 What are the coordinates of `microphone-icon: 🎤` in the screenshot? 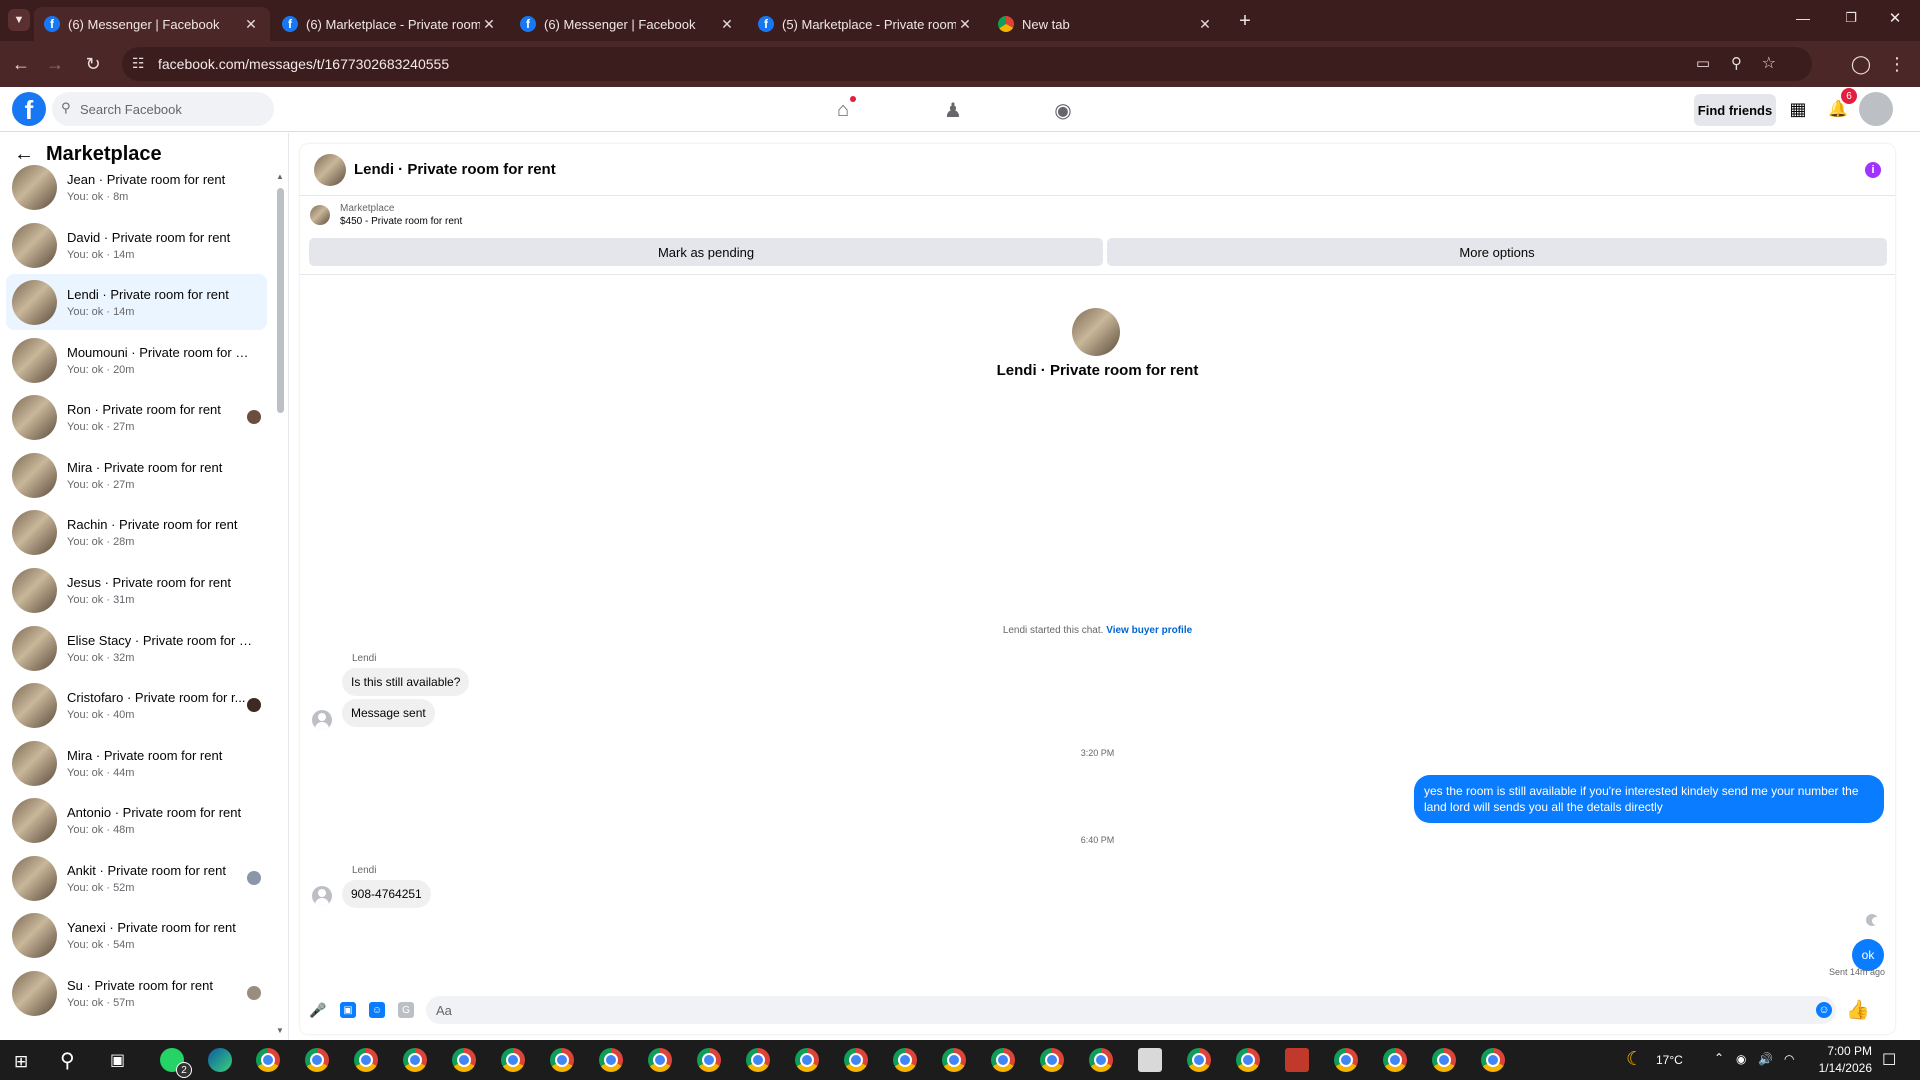 It's located at (317, 1010).